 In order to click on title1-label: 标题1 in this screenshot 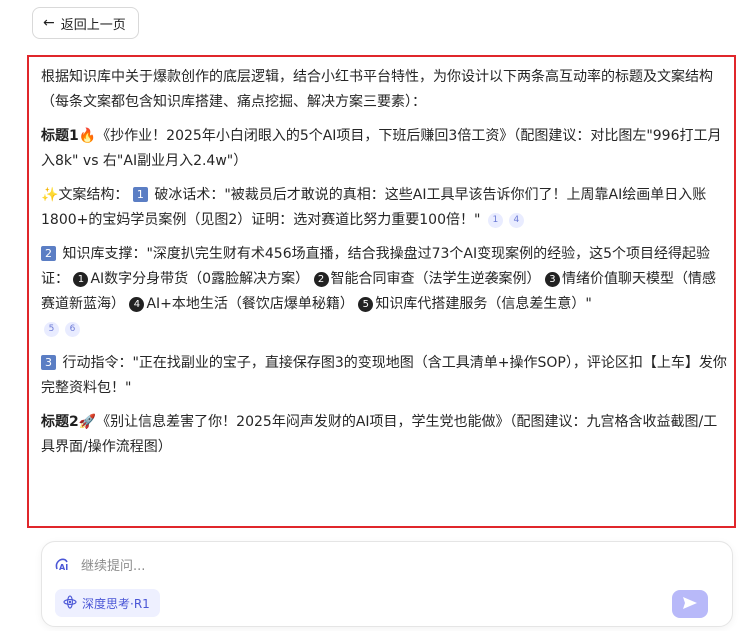, I will do `click(60, 136)`.